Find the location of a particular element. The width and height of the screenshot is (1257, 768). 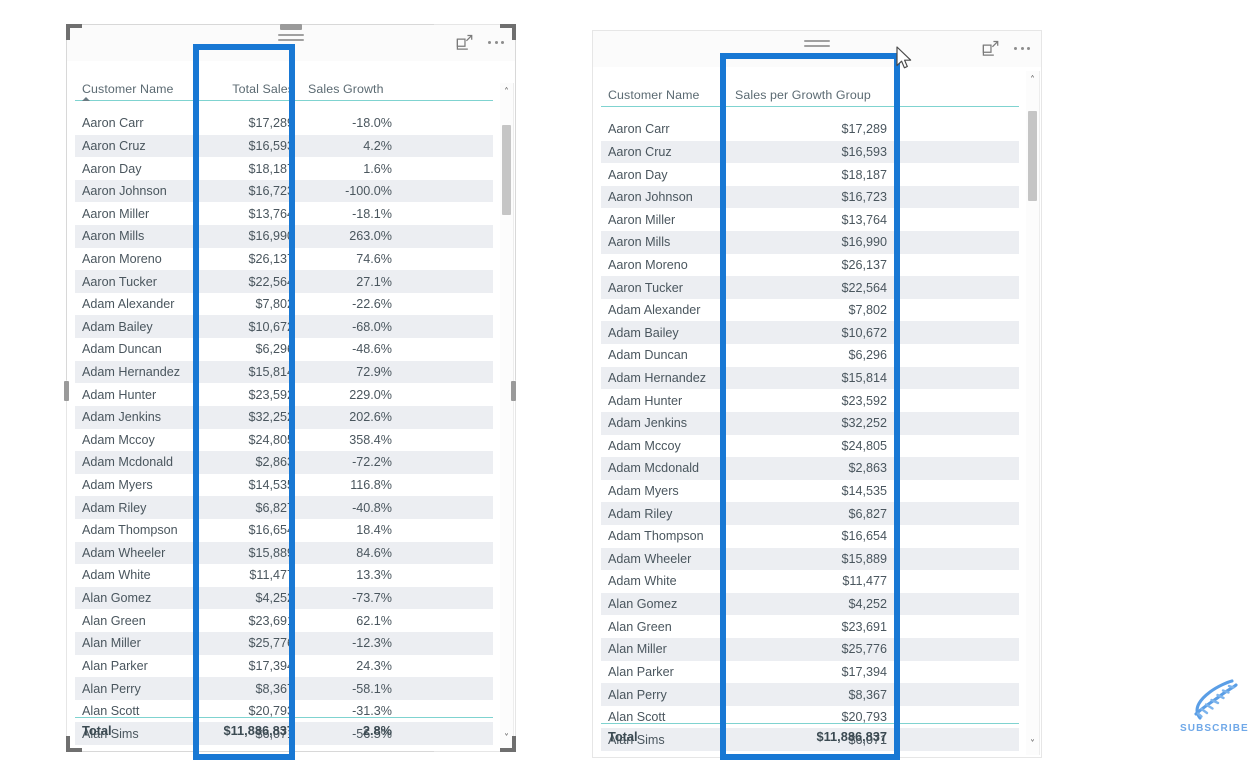

column-header-total-sales: Total Sales is located at coordinates (251, 89).